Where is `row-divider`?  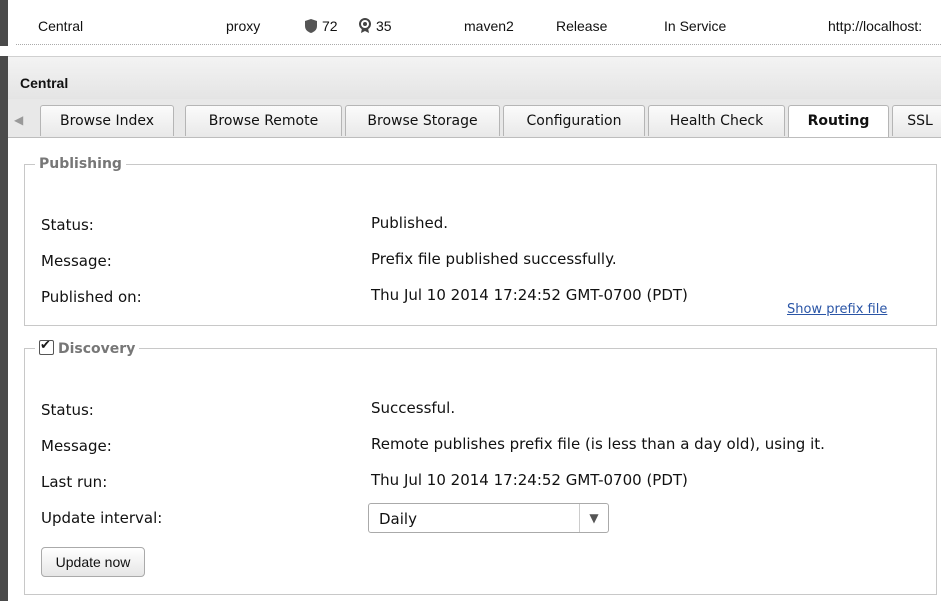 row-divider is located at coordinates (478, 44).